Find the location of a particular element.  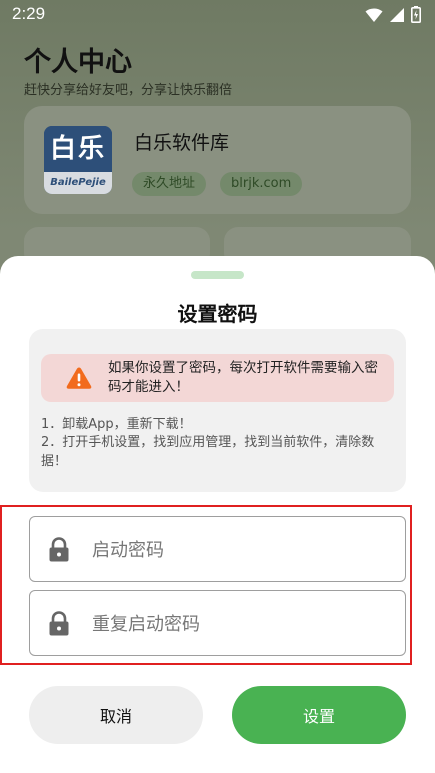

page-title: 个人中心 is located at coordinates (78, 62).